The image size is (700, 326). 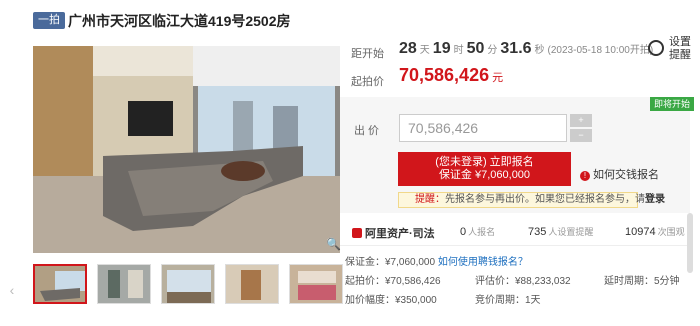 I want to click on thumb-prev-arrow: ‹, so click(x=12, y=290).